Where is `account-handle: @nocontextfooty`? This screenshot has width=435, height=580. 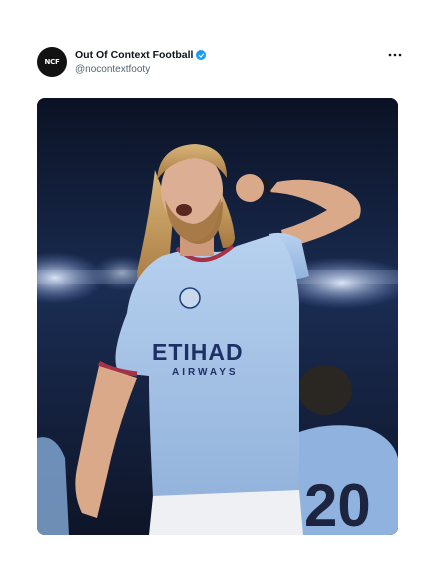 account-handle: @nocontextfooty is located at coordinates (112, 69).